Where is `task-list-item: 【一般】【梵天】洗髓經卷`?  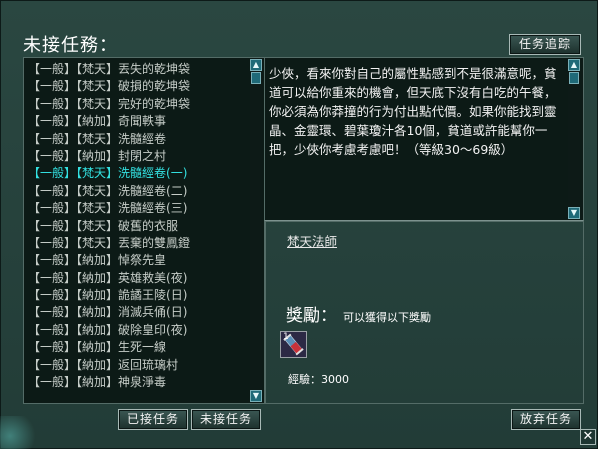 task-list-item: 【一般】【梵天】洗髓經卷 is located at coordinates (138, 139).